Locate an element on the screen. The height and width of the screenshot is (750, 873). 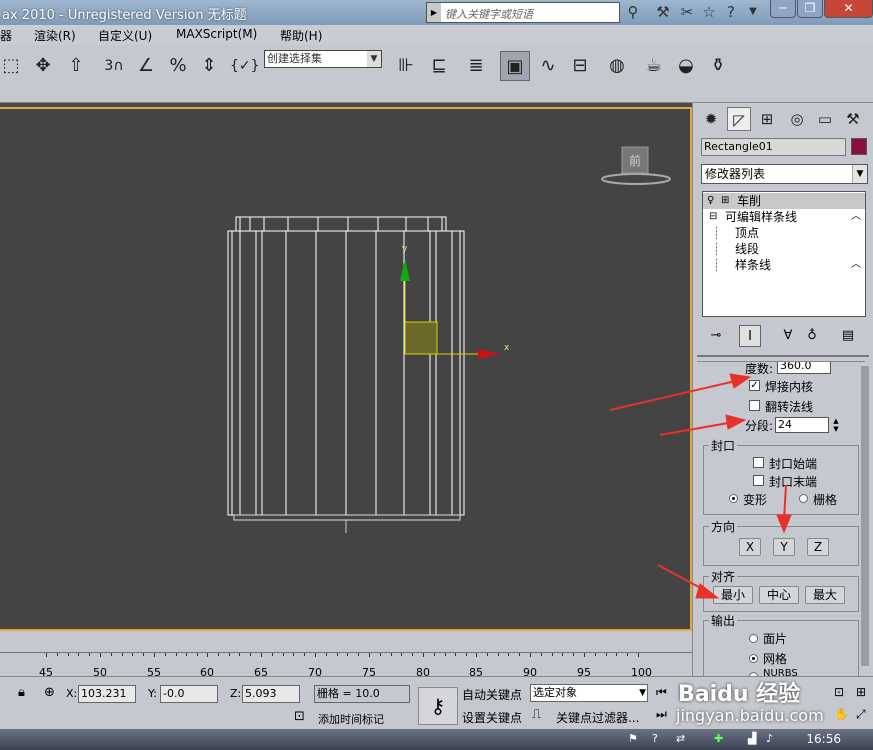
minimize-button: ─ is located at coordinates (783, 9).